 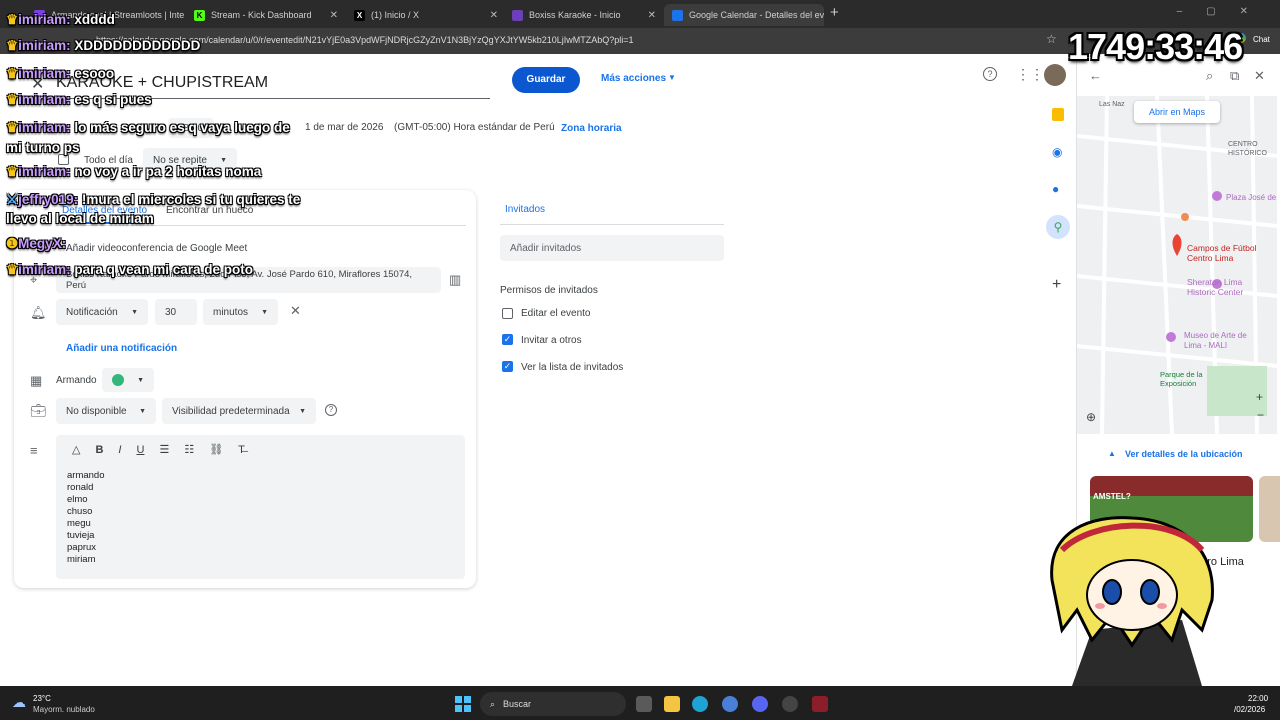 I want to click on bell-icon: 🔔︎, so click(x=38, y=312).